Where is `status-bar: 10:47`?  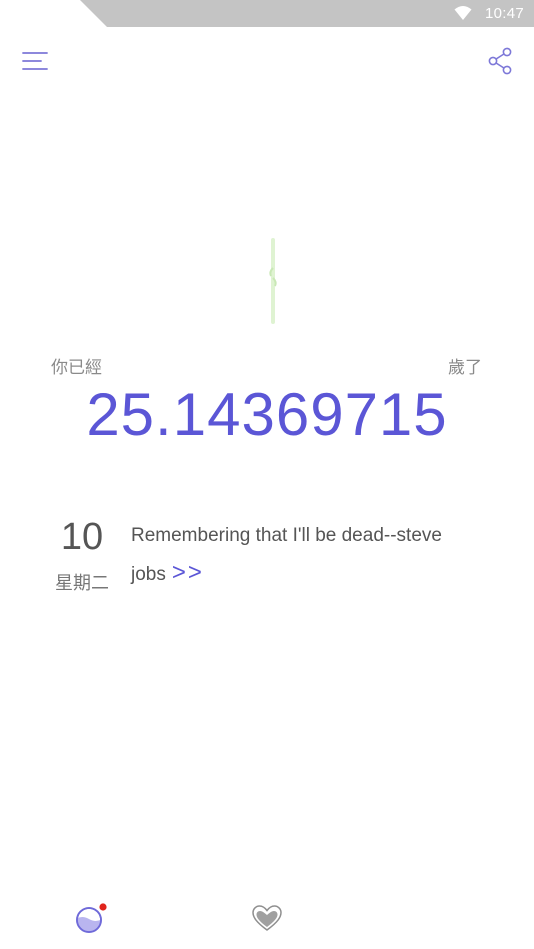 status-bar: 10:47 is located at coordinates (267, 13).